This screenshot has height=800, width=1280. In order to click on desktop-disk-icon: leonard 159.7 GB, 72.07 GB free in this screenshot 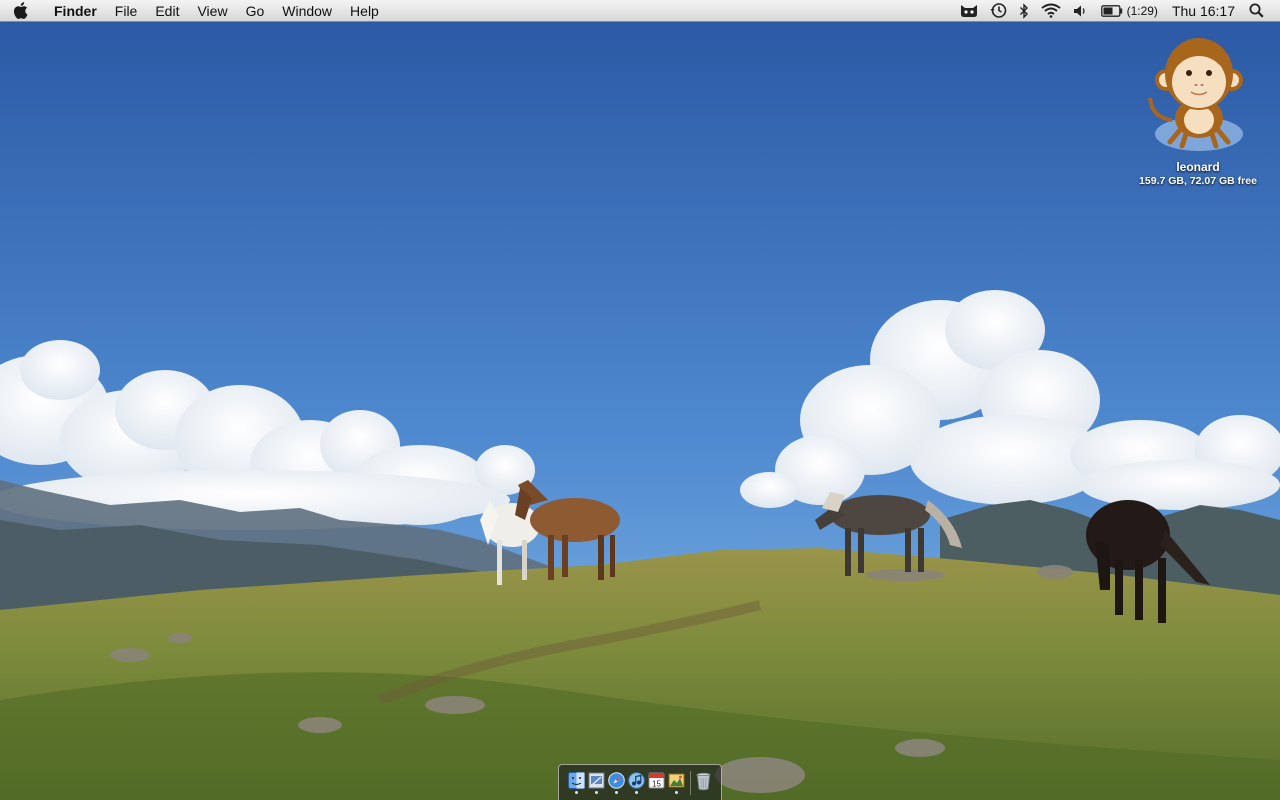, I will do `click(1198, 108)`.